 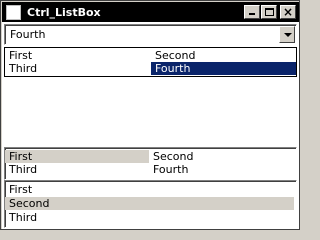 I want to click on close-icon: ×, so click(x=288, y=12).